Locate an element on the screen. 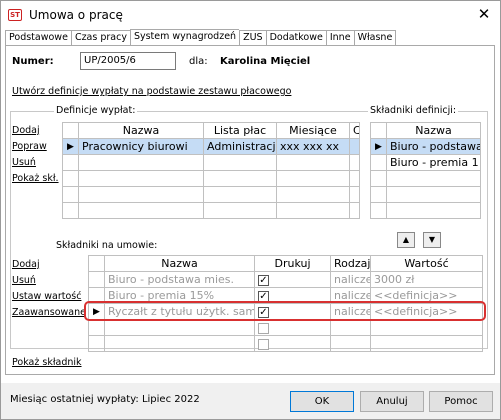  contract-delete-link: Usuń is located at coordinates (24, 280).